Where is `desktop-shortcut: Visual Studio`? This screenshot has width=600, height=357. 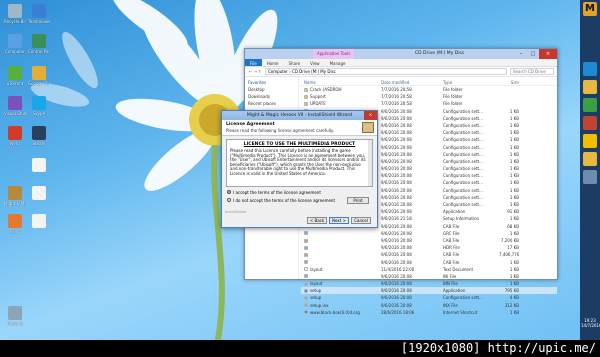 desktop-shortcut: Visual Studio is located at coordinates (15, 106).